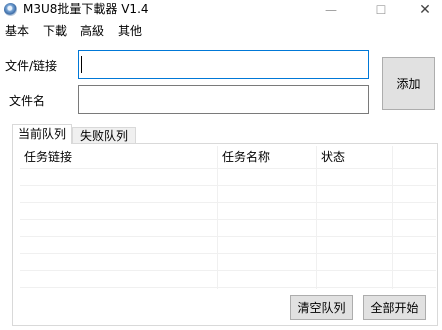  Describe the element at coordinates (221, 31) in the screenshot. I see `menu-bar: 基本 下載 高級 其他` at that location.